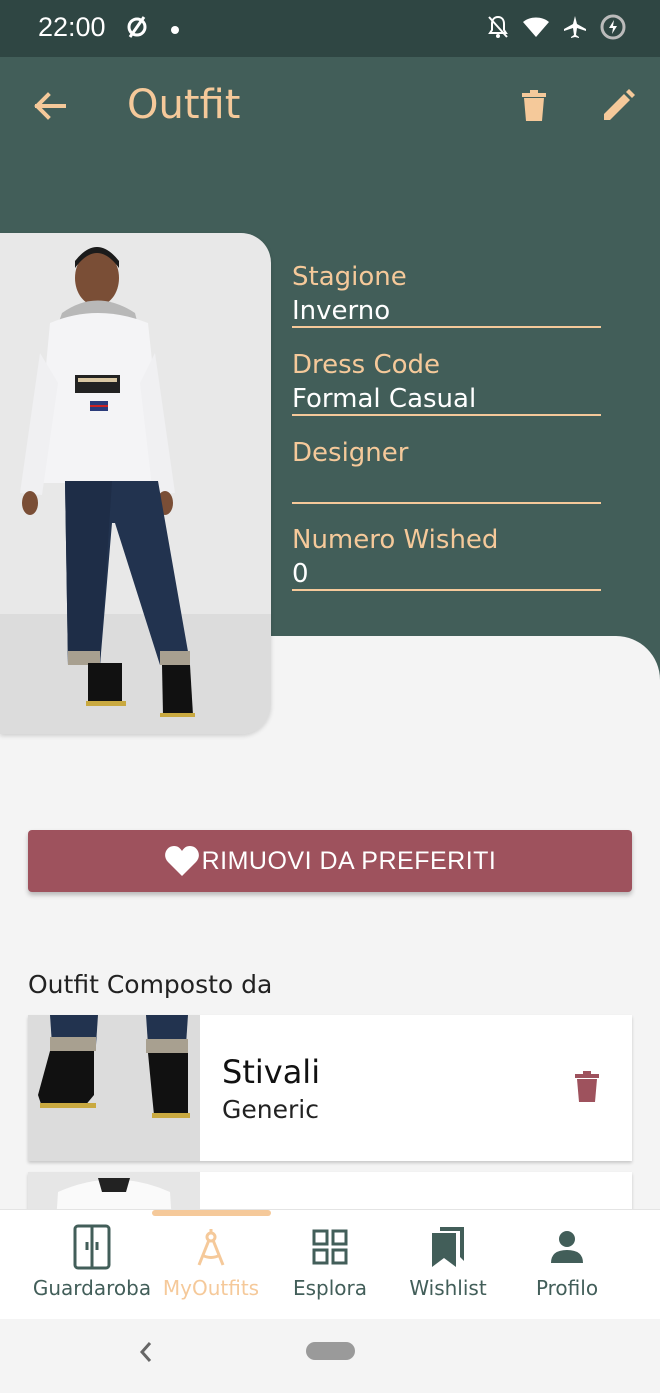 Image resolution: width=660 pixels, height=1393 pixels. What do you see at coordinates (182, 861) in the screenshot?
I see `heart-icon` at bounding box center [182, 861].